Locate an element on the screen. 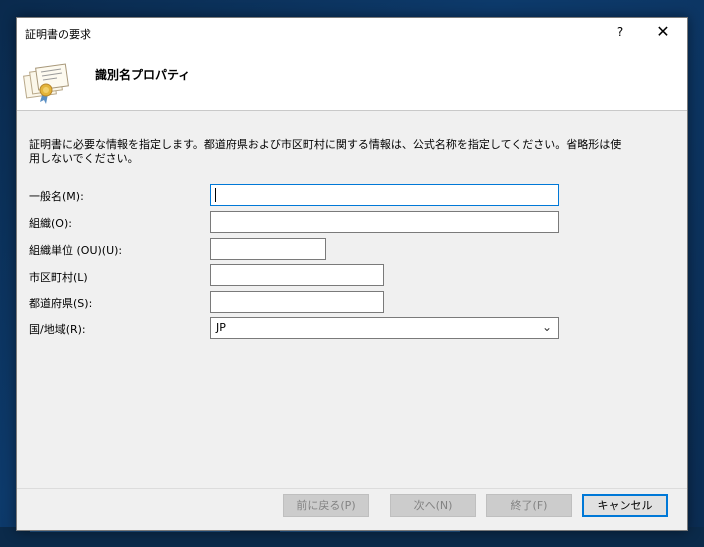  city-label: 市区町村(L) is located at coordinates (58, 277).